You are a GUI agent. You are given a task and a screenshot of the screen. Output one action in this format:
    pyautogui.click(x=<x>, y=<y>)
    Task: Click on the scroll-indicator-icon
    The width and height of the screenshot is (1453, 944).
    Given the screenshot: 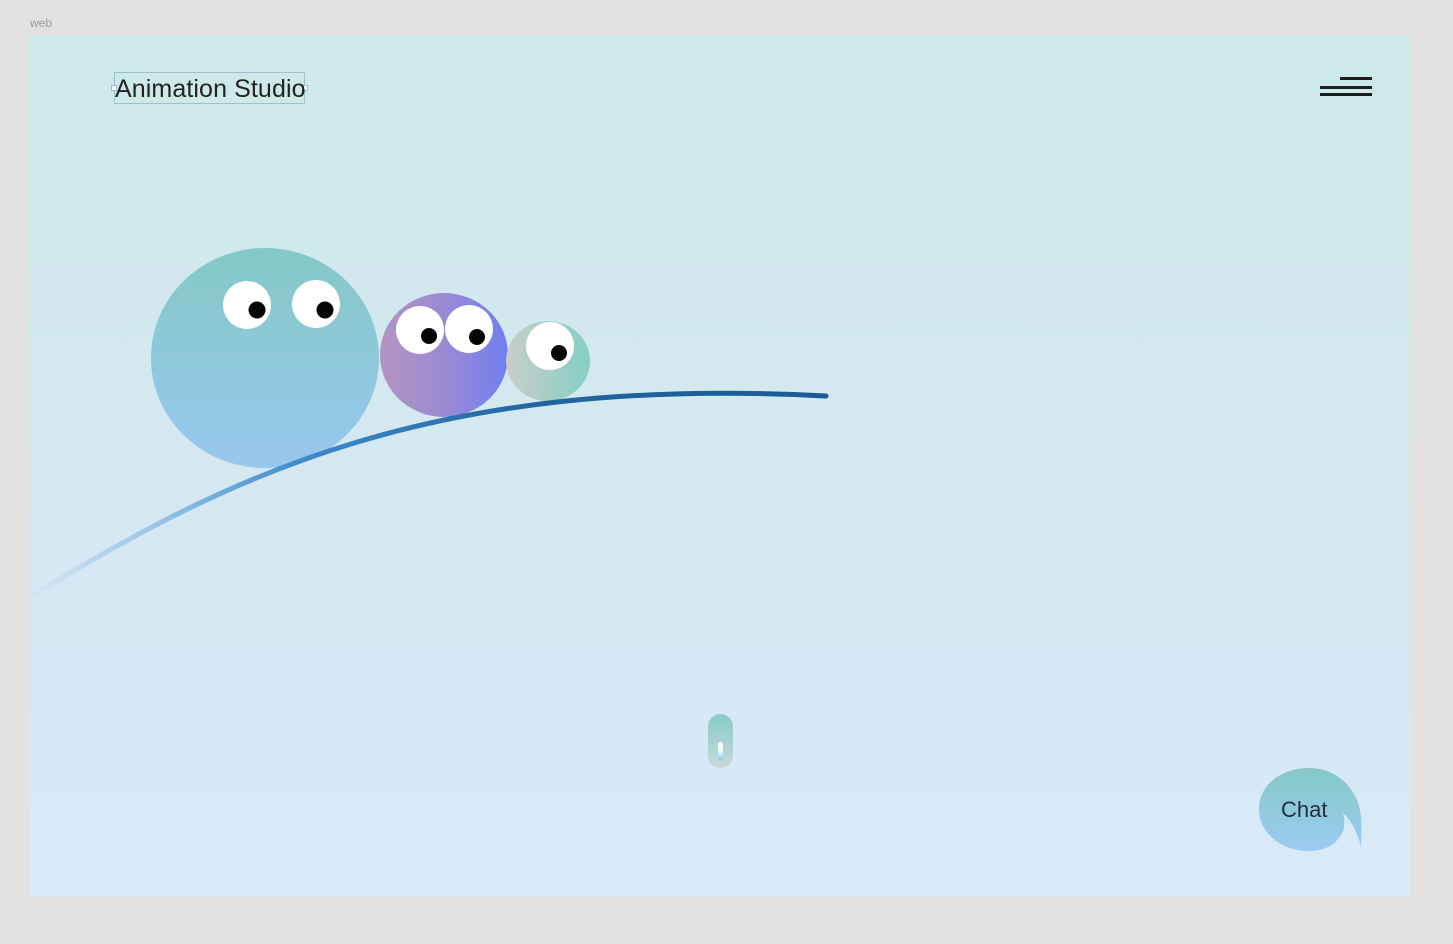 What is the action you would take?
    pyautogui.click(x=720, y=741)
    